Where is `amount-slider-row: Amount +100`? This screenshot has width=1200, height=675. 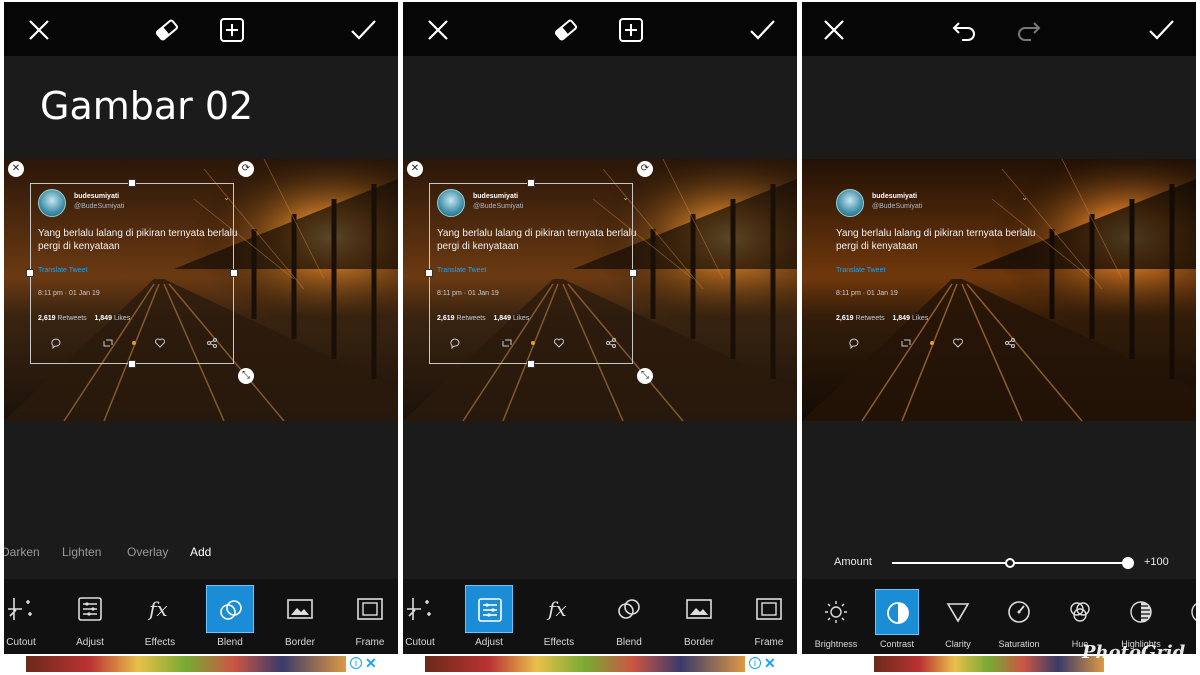
amount-slider-row: Amount +100 is located at coordinates (999, 562).